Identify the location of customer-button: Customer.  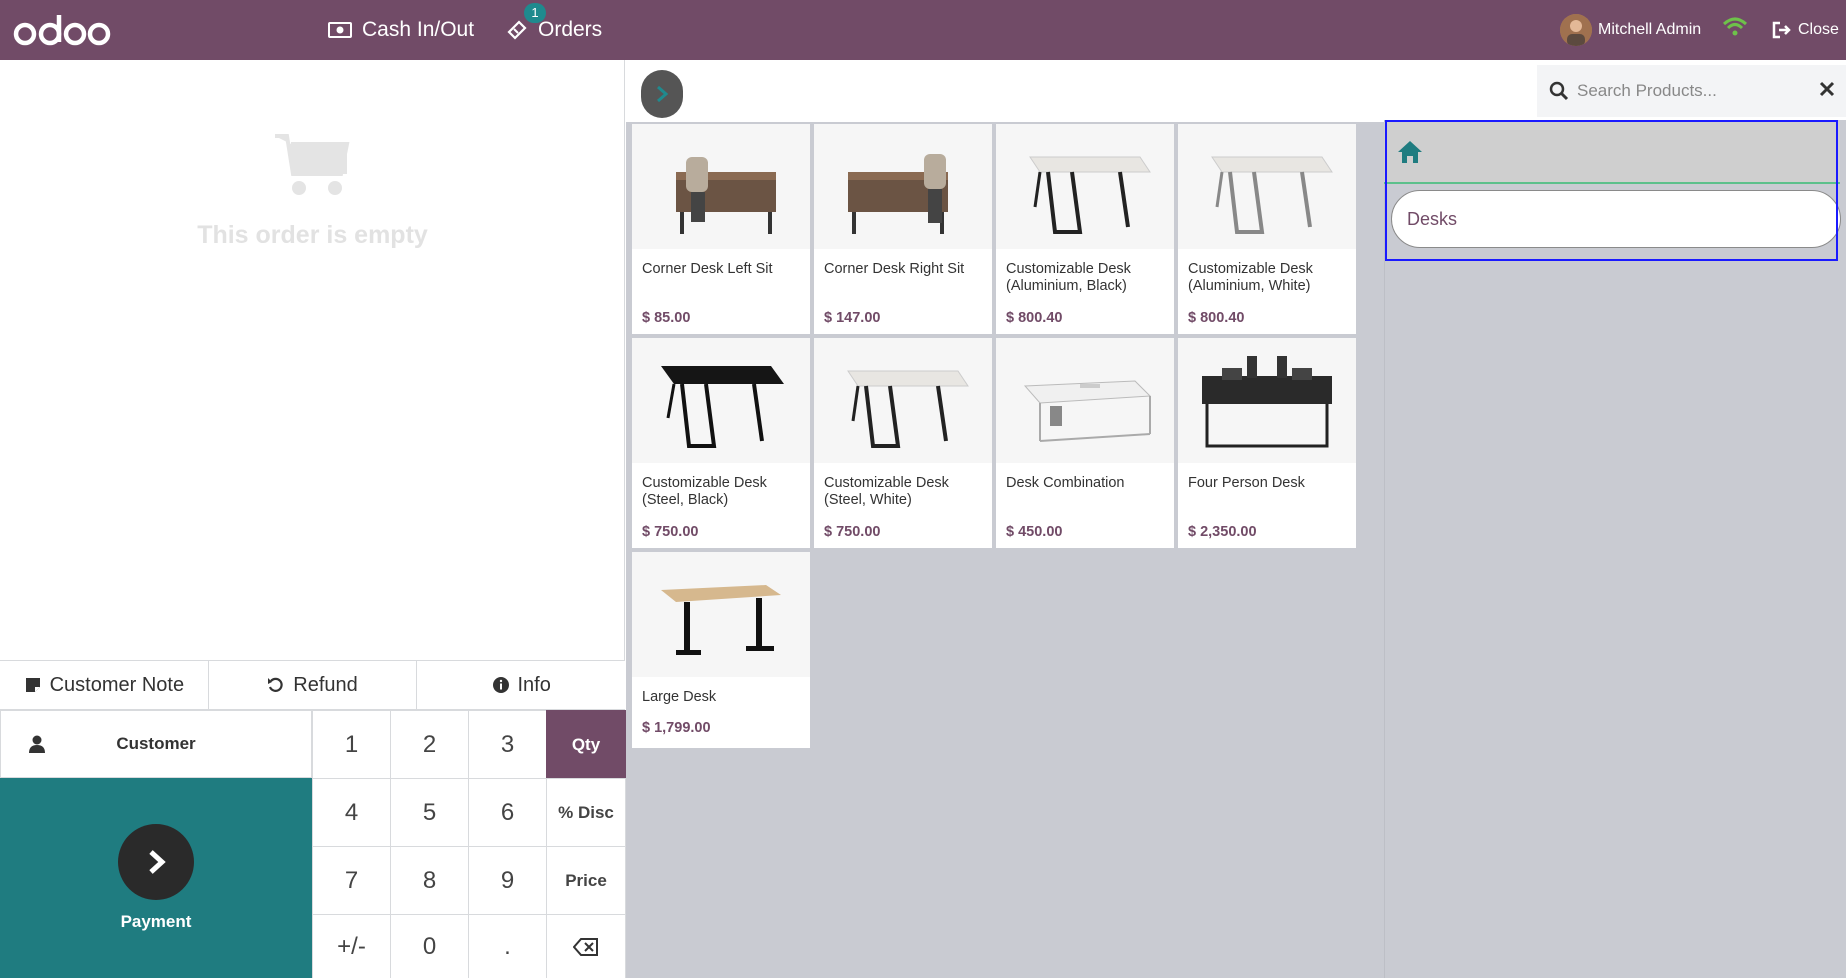
(156, 744).